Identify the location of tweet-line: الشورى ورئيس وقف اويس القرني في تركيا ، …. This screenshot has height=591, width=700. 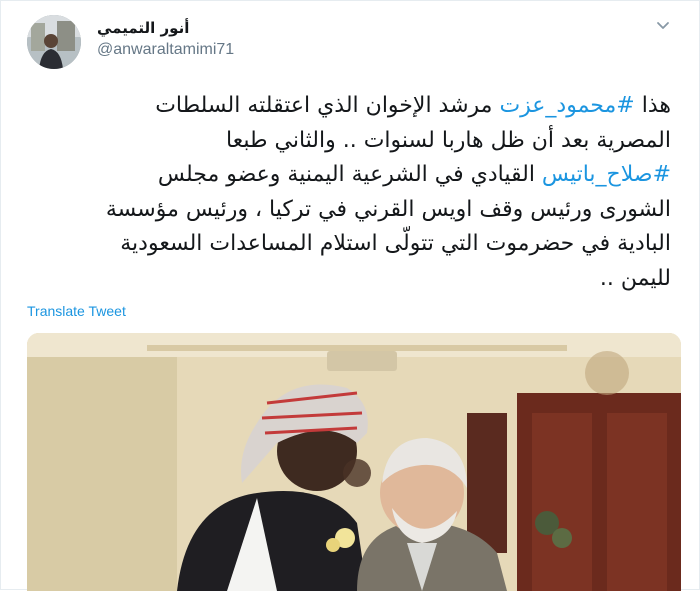
(388, 209).